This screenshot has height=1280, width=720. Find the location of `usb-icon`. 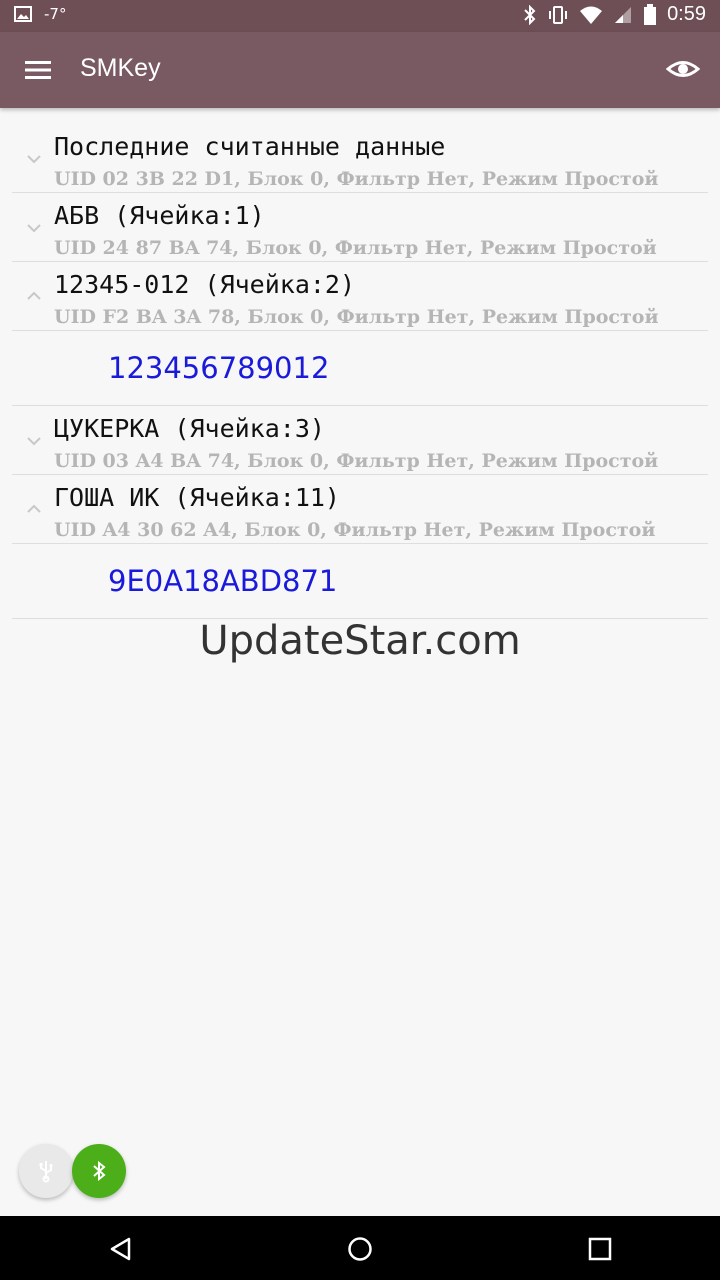

usb-icon is located at coordinates (46, 1172).